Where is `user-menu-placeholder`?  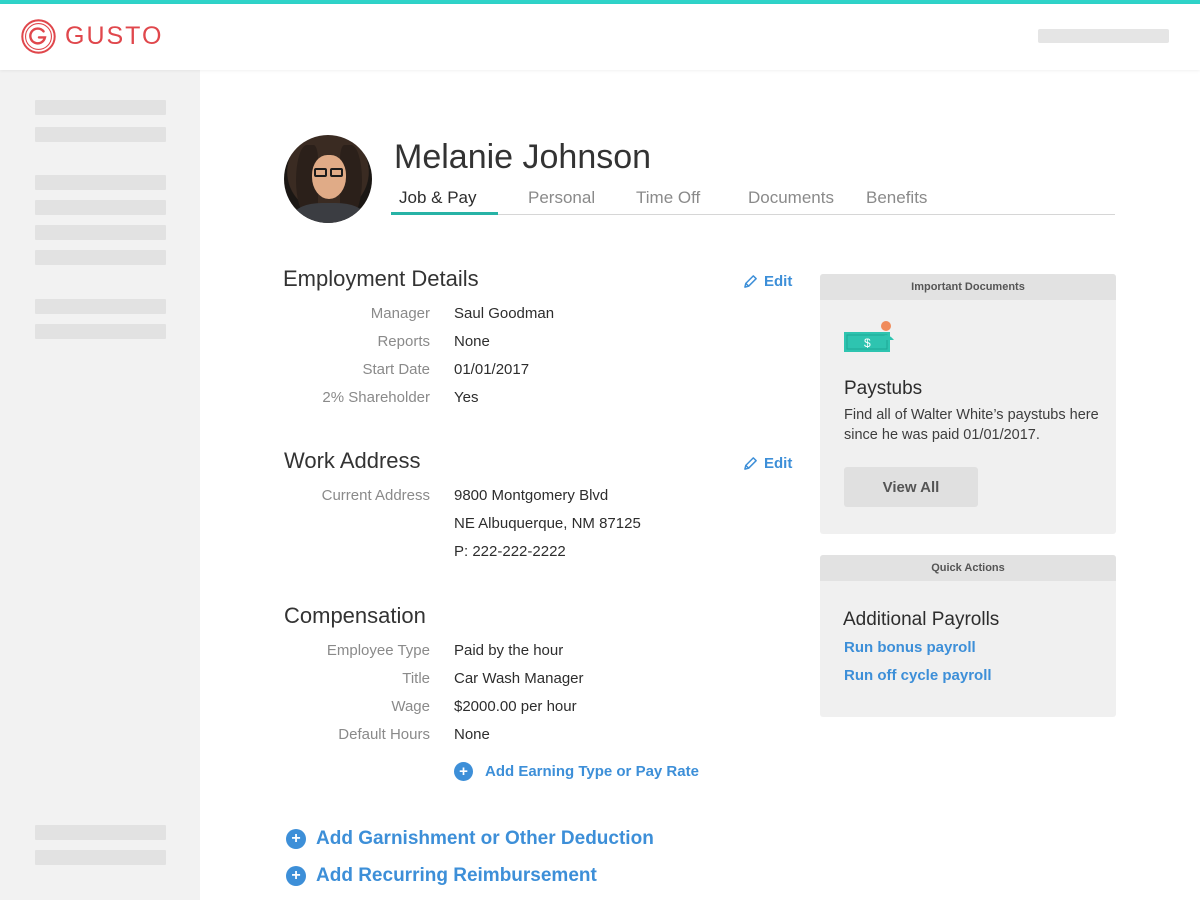 user-menu-placeholder is located at coordinates (1103, 36).